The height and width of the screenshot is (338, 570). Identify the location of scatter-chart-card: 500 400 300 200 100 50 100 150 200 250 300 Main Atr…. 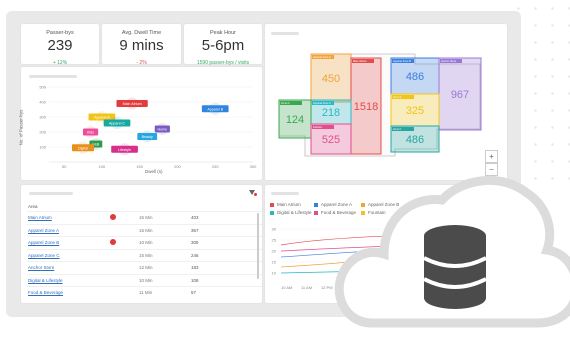
(140, 123).